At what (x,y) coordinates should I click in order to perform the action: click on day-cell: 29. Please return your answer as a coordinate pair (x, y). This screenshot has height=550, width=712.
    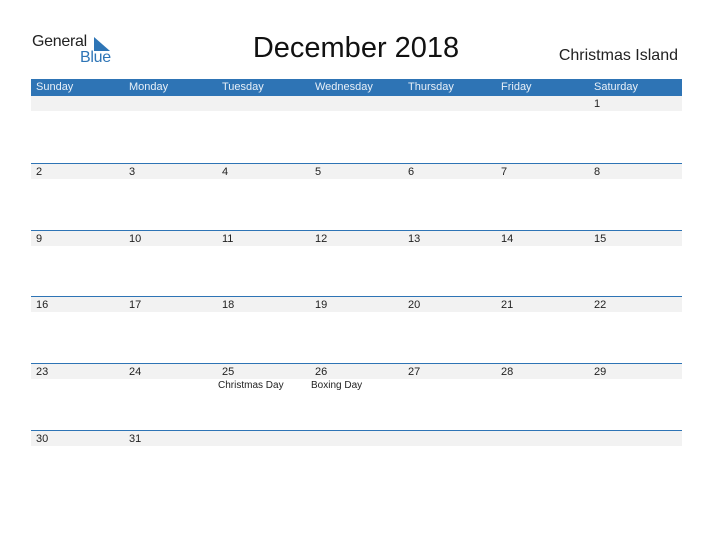
    Looking at the image, I should click on (635, 397).